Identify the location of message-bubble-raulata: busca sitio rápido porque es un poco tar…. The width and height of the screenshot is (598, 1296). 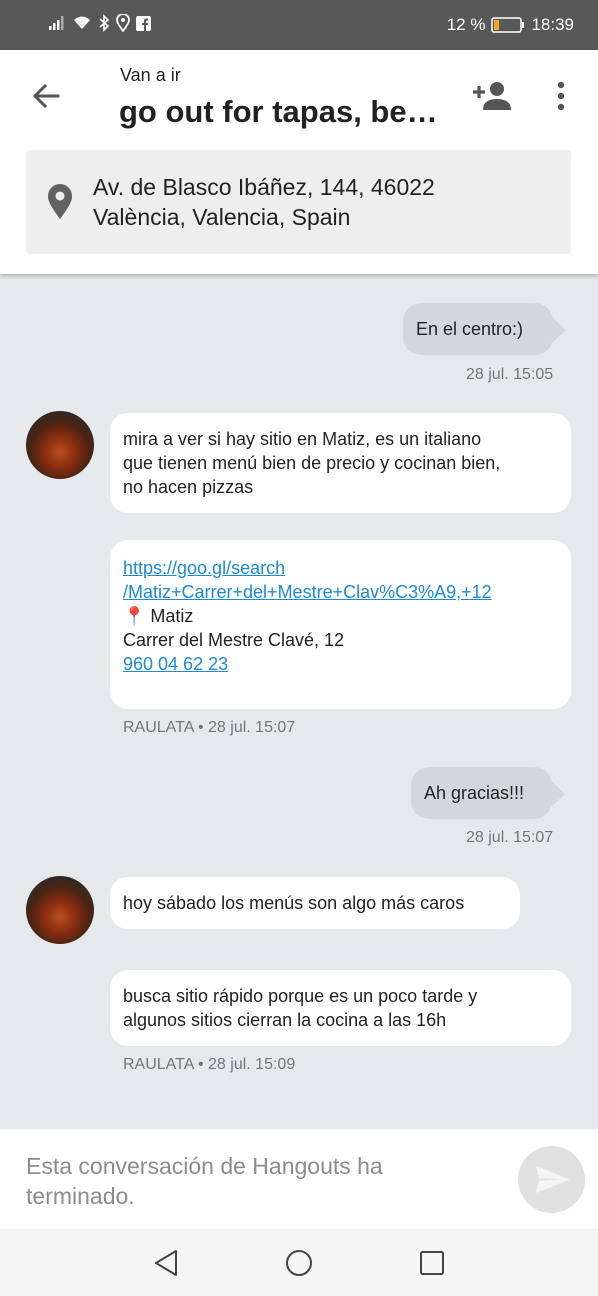
(340, 1008).